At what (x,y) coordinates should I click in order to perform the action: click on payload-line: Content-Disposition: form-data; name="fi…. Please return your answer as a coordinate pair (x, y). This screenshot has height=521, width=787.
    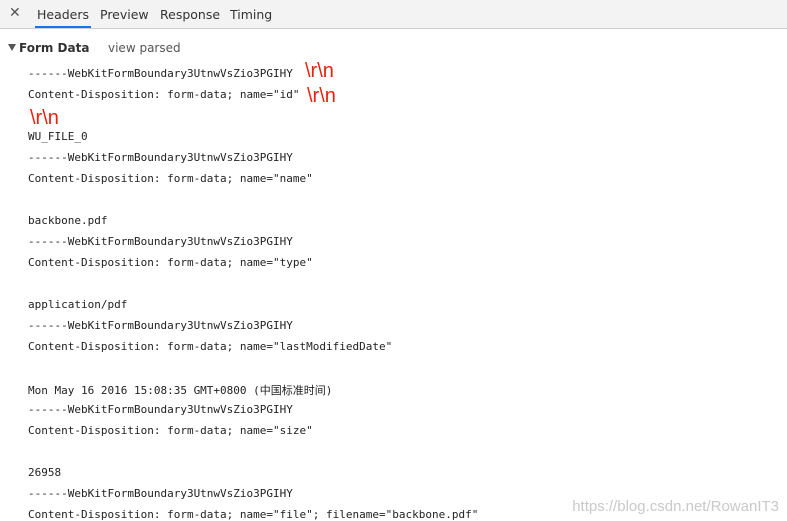
    Looking at the image, I should click on (253, 514).